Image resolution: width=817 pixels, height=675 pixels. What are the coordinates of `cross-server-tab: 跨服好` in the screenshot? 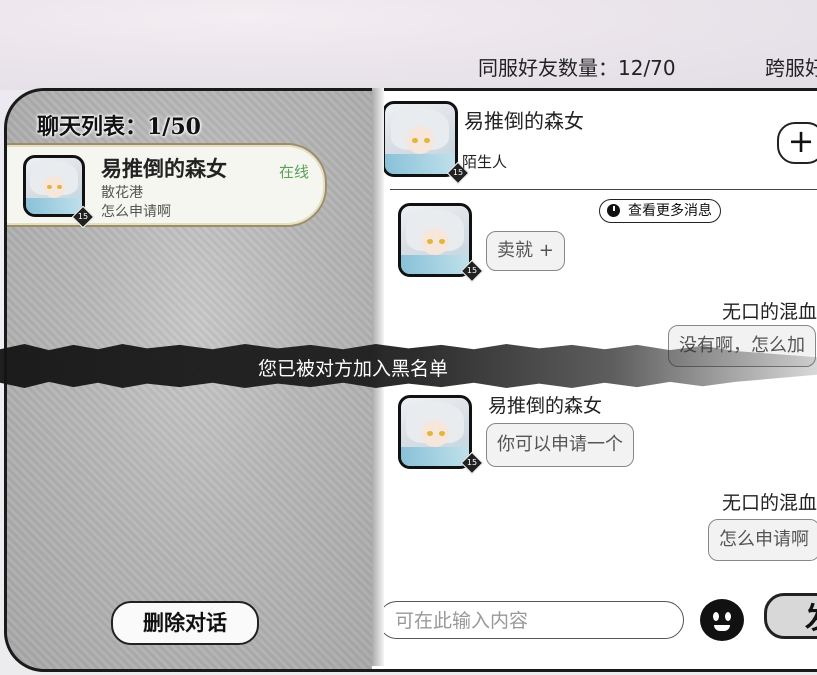 It's located at (791, 66).